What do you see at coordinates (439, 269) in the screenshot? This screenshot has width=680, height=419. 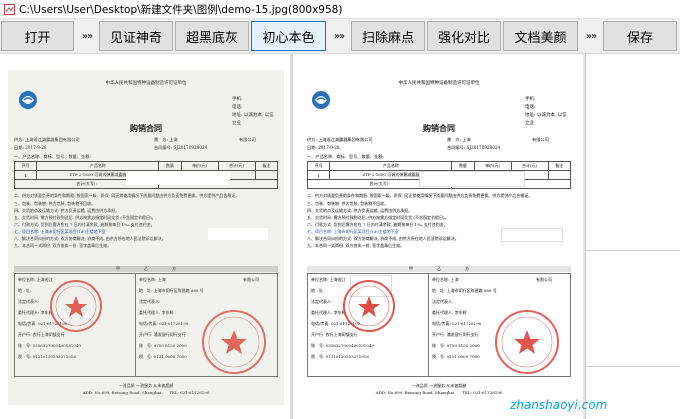 I see `signature-band: 甲 乙 方` at bounding box center [439, 269].